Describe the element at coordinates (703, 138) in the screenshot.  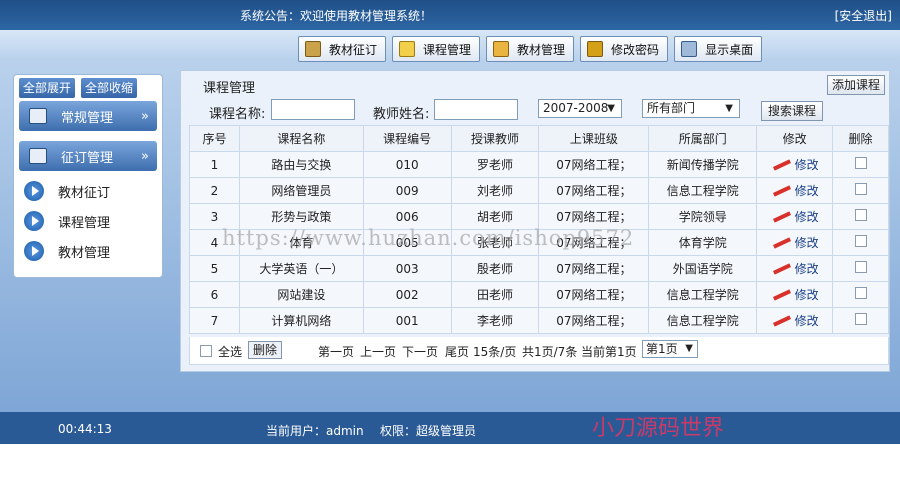
I see `col-header: 所属部门` at that location.